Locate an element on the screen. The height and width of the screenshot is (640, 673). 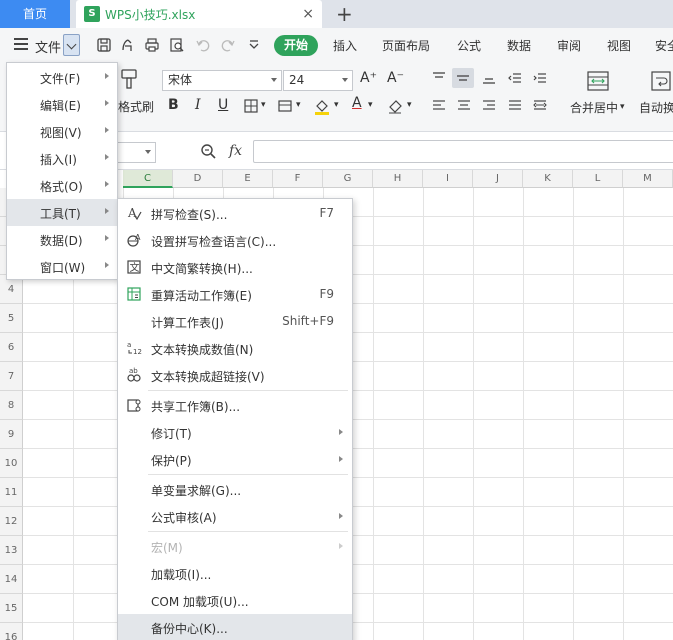
column-header: H is located at coordinates (398, 179).